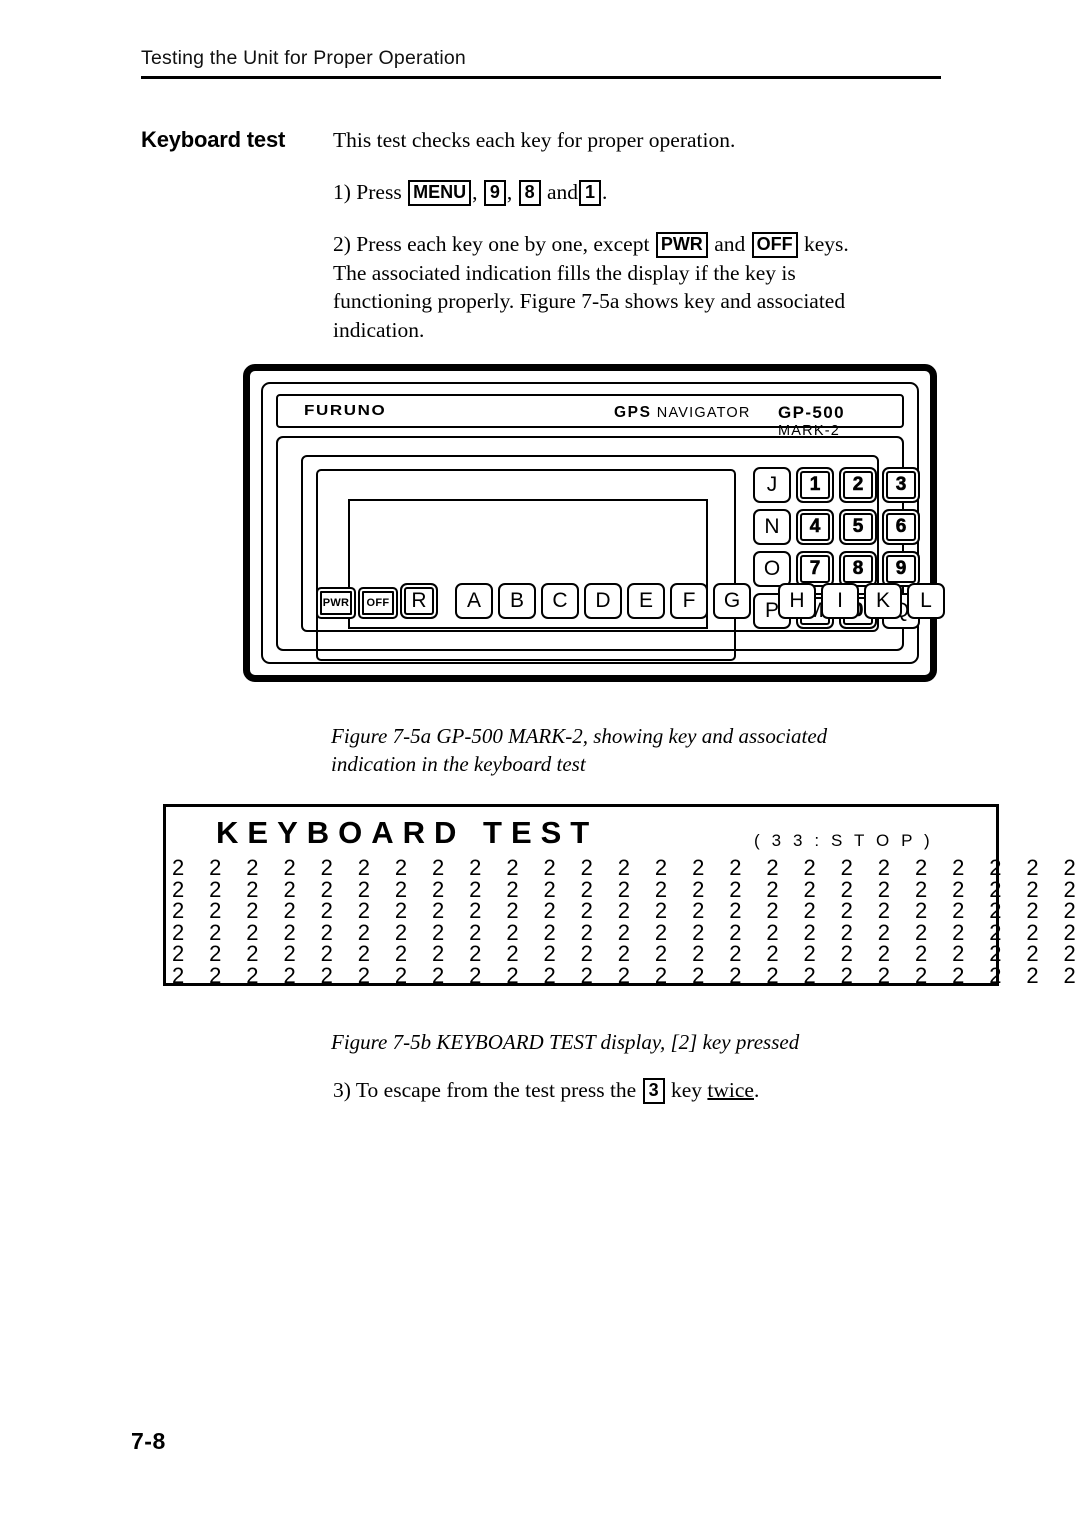 This screenshot has height=1528, width=1080. What do you see at coordinates (378, 603) in the screenshot?
I see `device-key-off: OFF` at bounding box center [378, 603].